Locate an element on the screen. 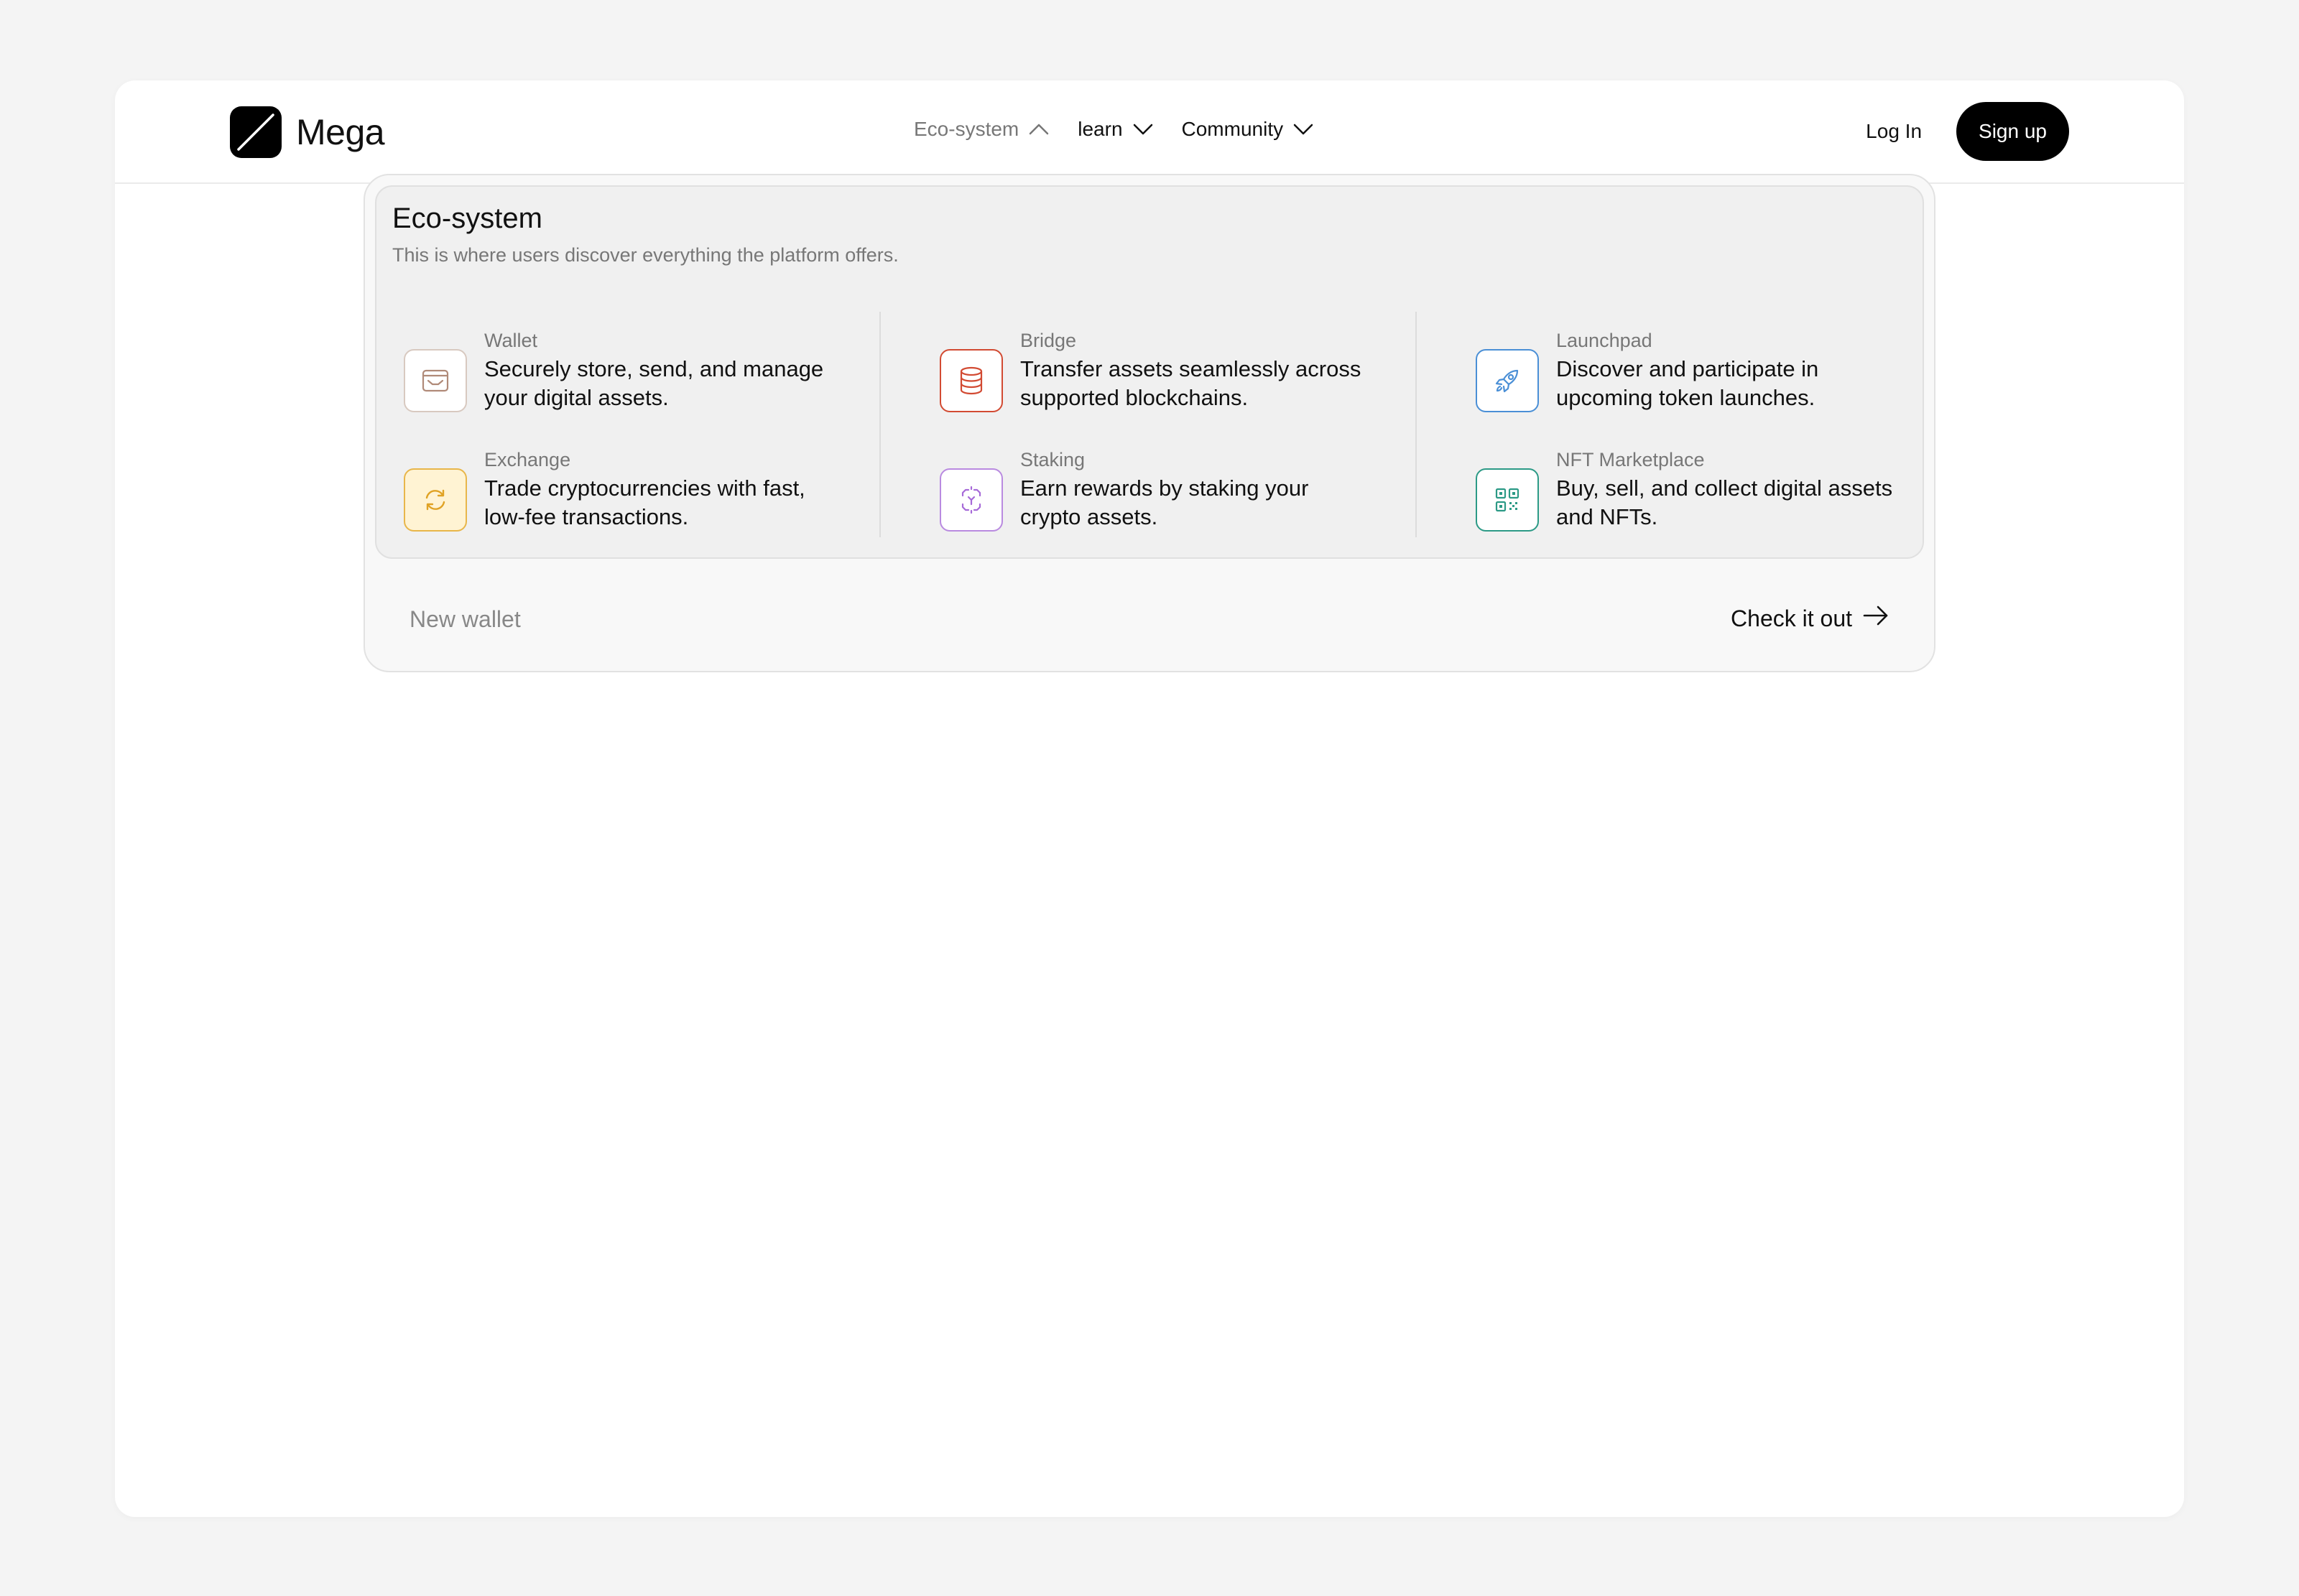  auth-actions: Log In Sign up is located at coordinates (1967, 131).